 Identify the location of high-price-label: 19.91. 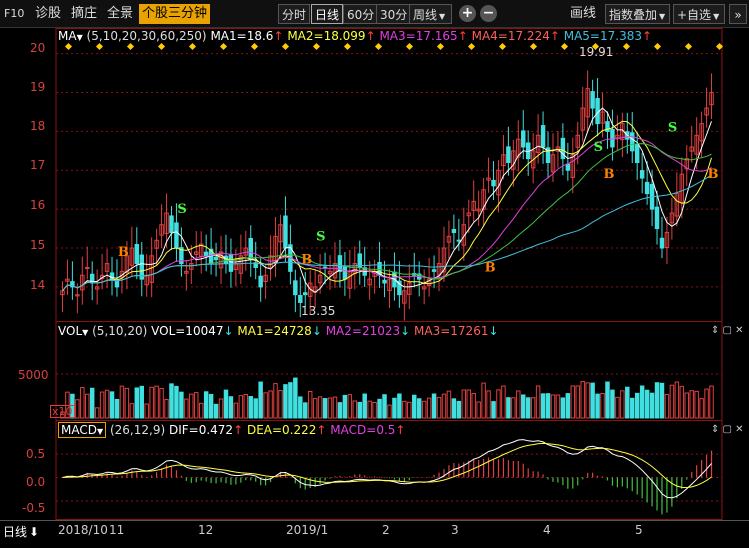
(596, 52).